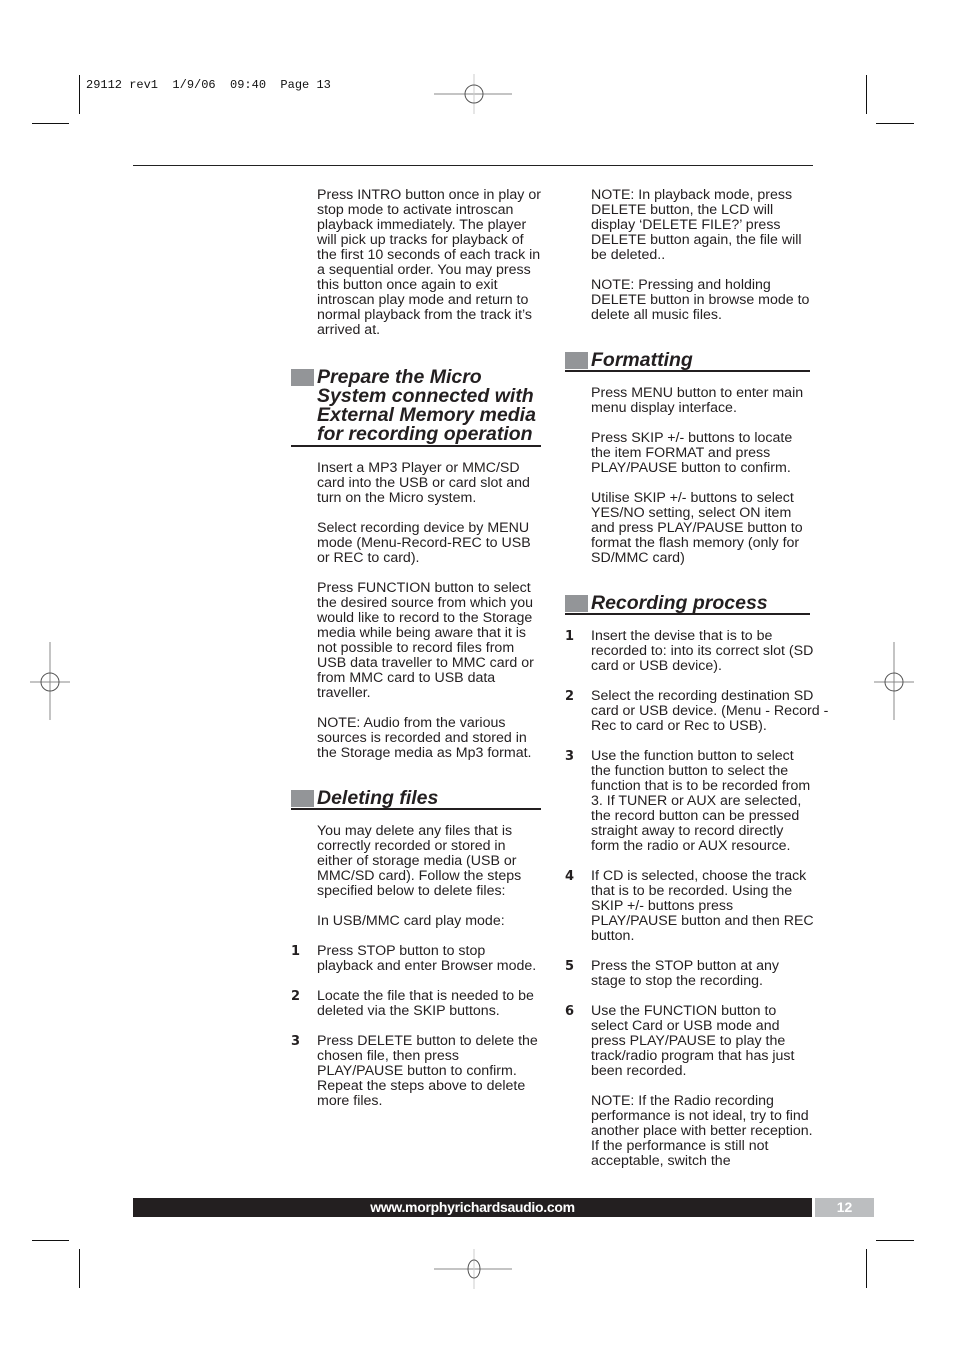 This screenshot has width=954, height=1351. I want to click on registration-mark-top-icon, so click(473, 94).